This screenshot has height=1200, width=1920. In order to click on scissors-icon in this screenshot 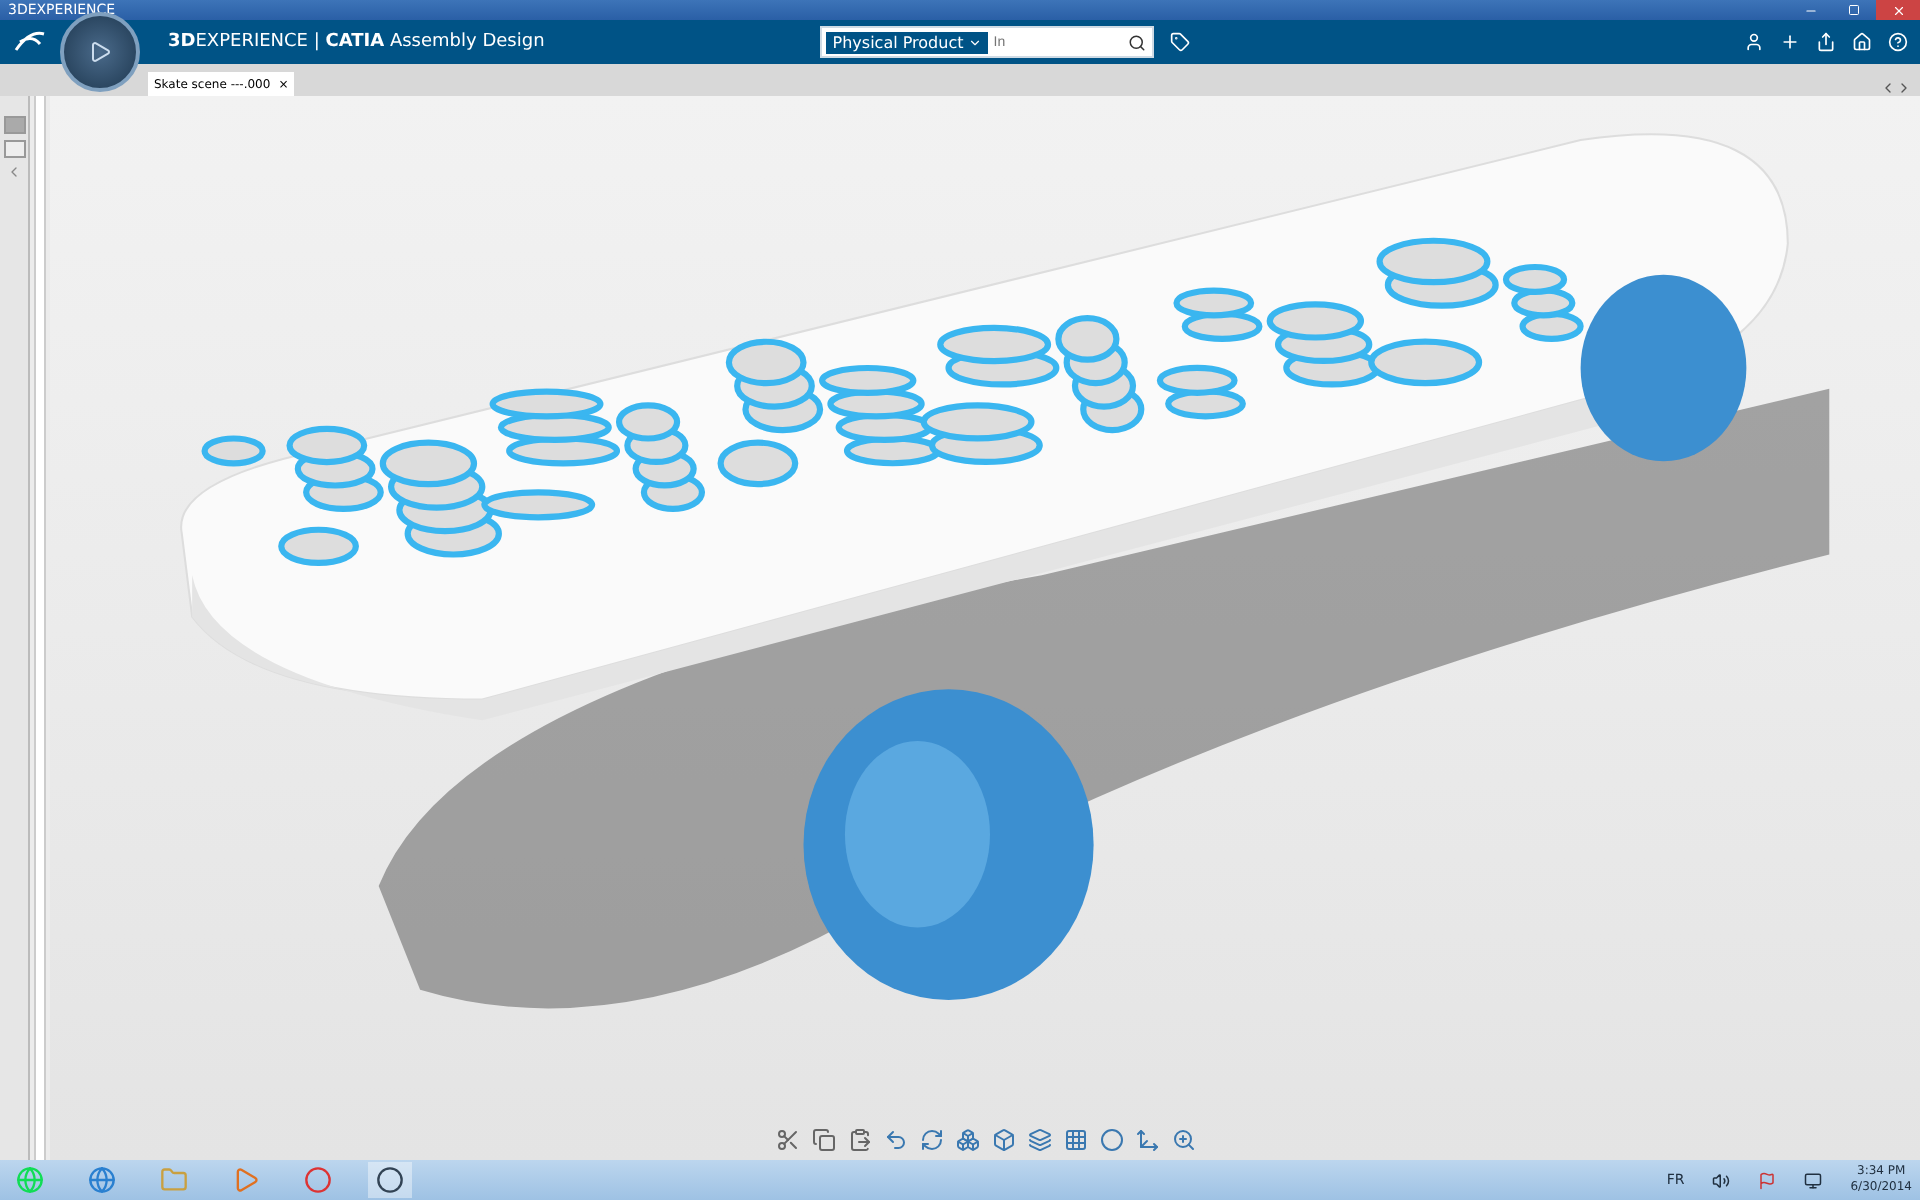, I will do `click(787, 1140)`.